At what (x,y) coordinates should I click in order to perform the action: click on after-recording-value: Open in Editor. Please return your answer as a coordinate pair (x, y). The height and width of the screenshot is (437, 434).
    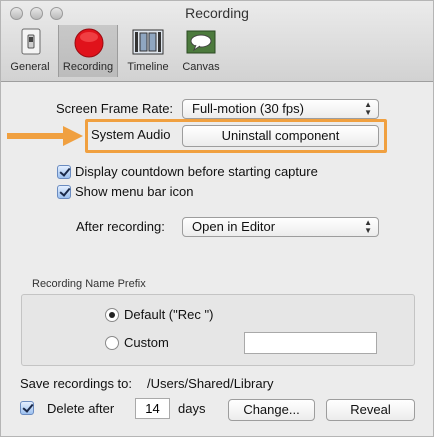
    Looking at the image, I should click on (234, 226).